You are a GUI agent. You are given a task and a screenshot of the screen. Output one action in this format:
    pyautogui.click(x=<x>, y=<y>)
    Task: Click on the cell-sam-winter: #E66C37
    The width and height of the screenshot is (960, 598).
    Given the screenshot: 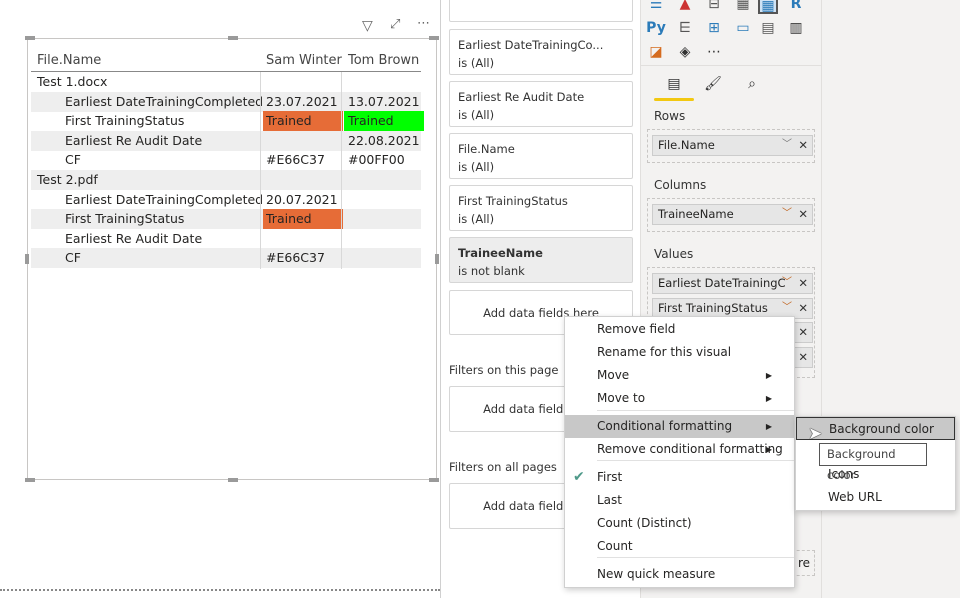 What is the action you would take?
    pyautogui.click(x=295, y=258)
    